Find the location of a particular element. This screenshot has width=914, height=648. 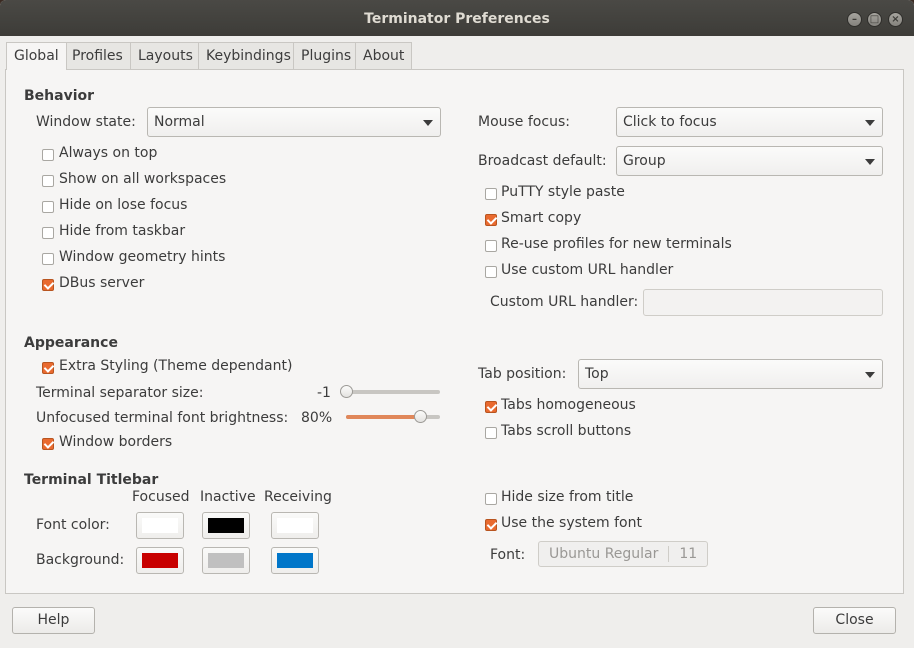

custom-url-label: Use custom URL handler is located at coordinates (587, 270).